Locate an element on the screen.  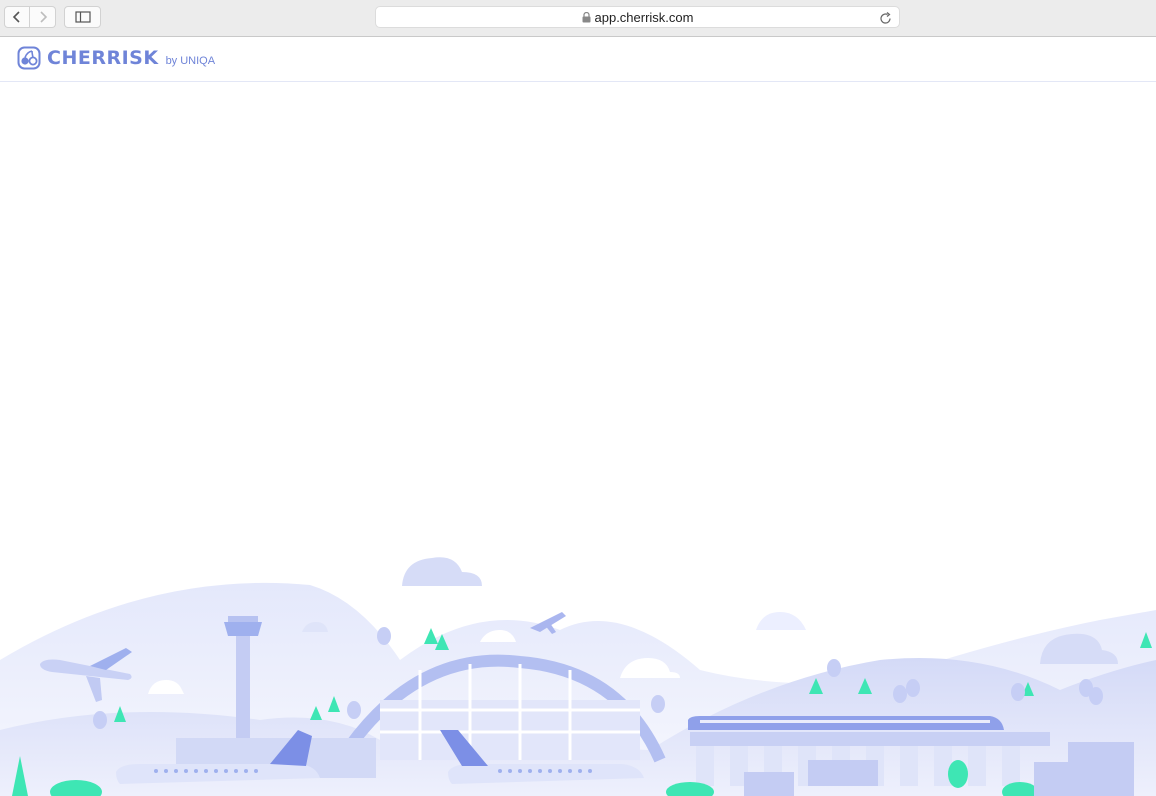
chevron-right-icon is located at coordinates (43, 17).